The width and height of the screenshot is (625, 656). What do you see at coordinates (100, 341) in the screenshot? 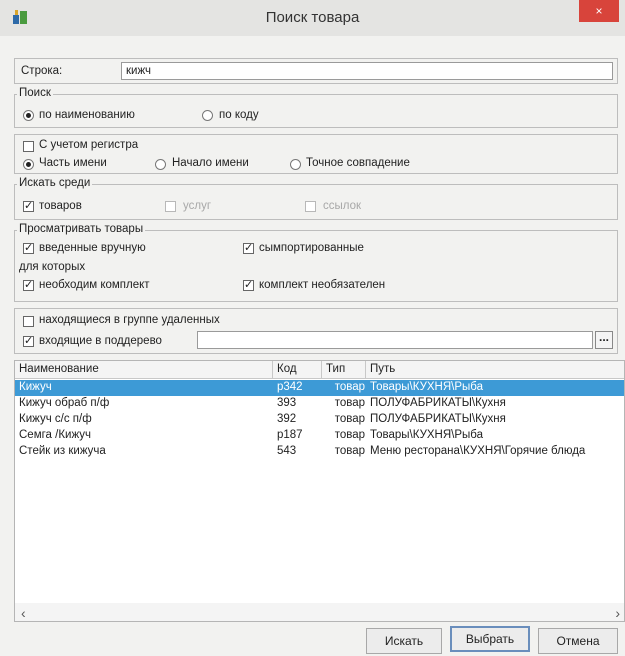
I see `subtree-label: входящие в поддерево` at bounding box center [100, 341].